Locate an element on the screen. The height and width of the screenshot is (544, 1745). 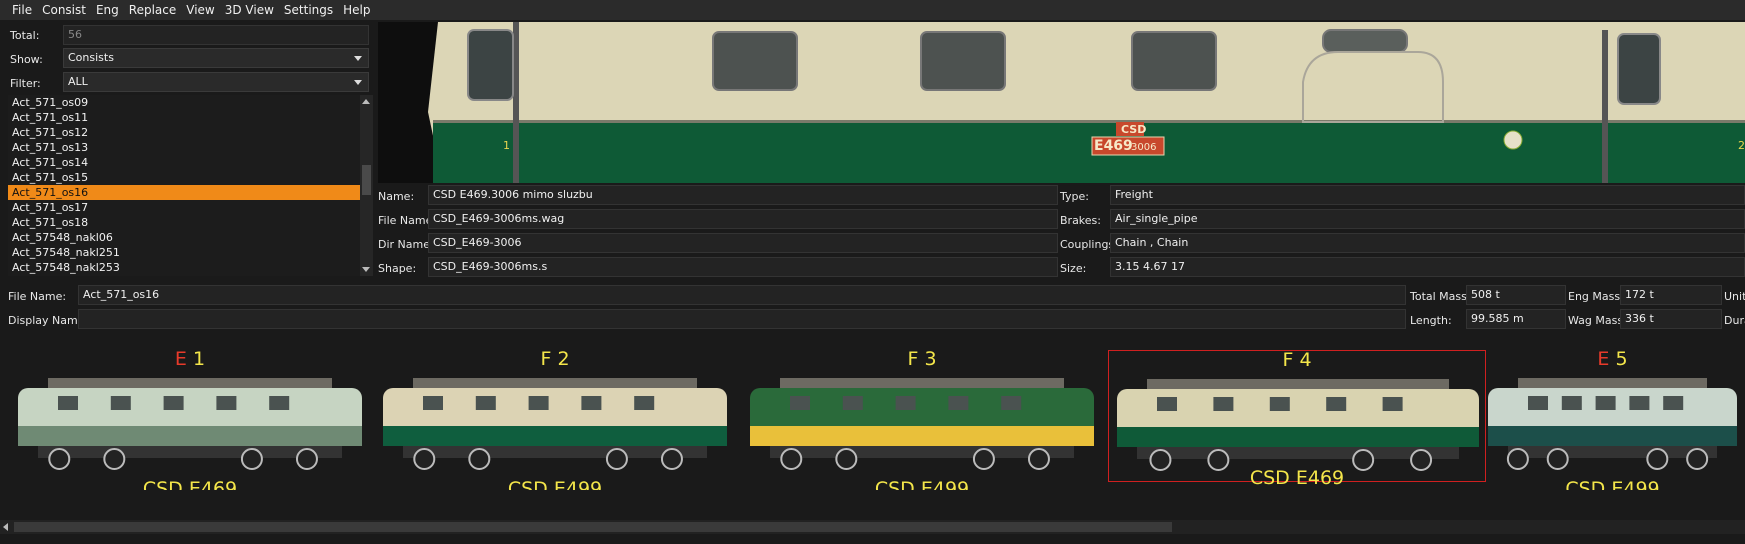
menu-replace: Replace is located at coordinates (152, 10).